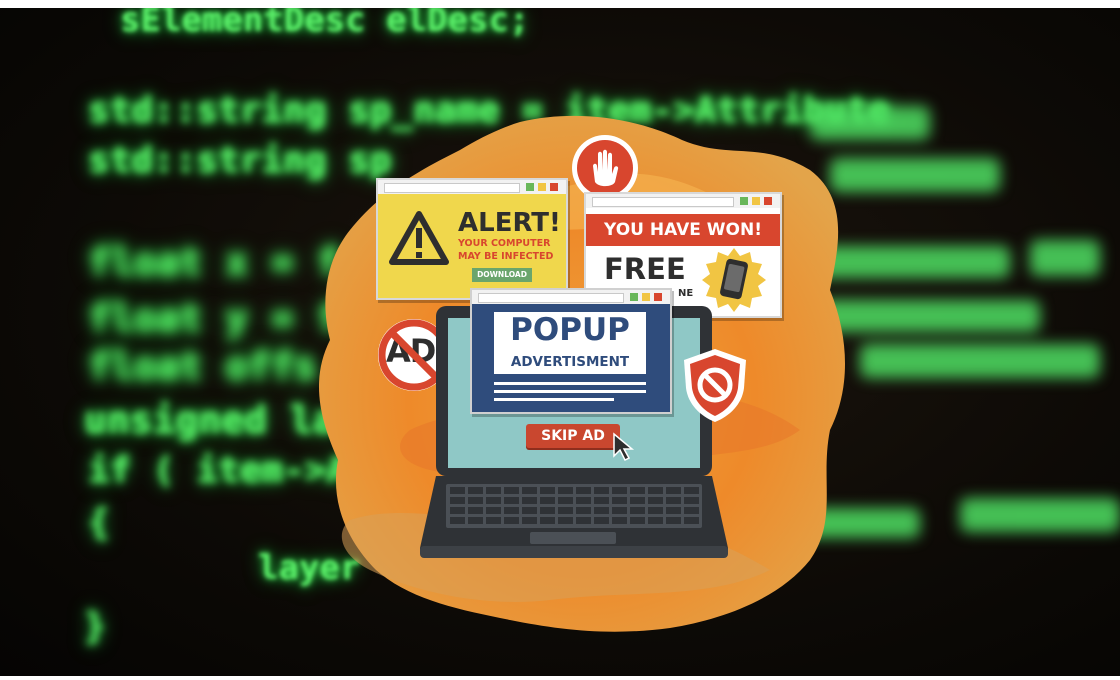 The image size is (1120, 680). Describe the element at coordinates (509, 223) in the screenshot. I see `alert-title: ALERT!` at that location.